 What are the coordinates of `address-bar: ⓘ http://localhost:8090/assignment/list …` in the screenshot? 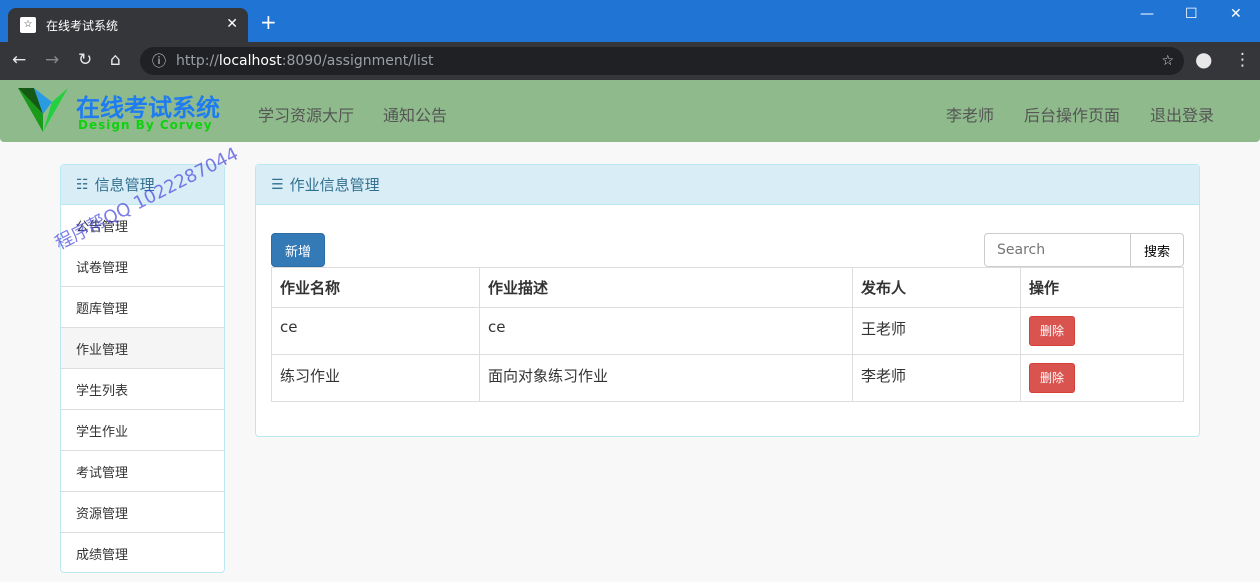 It's located at (662, 61).